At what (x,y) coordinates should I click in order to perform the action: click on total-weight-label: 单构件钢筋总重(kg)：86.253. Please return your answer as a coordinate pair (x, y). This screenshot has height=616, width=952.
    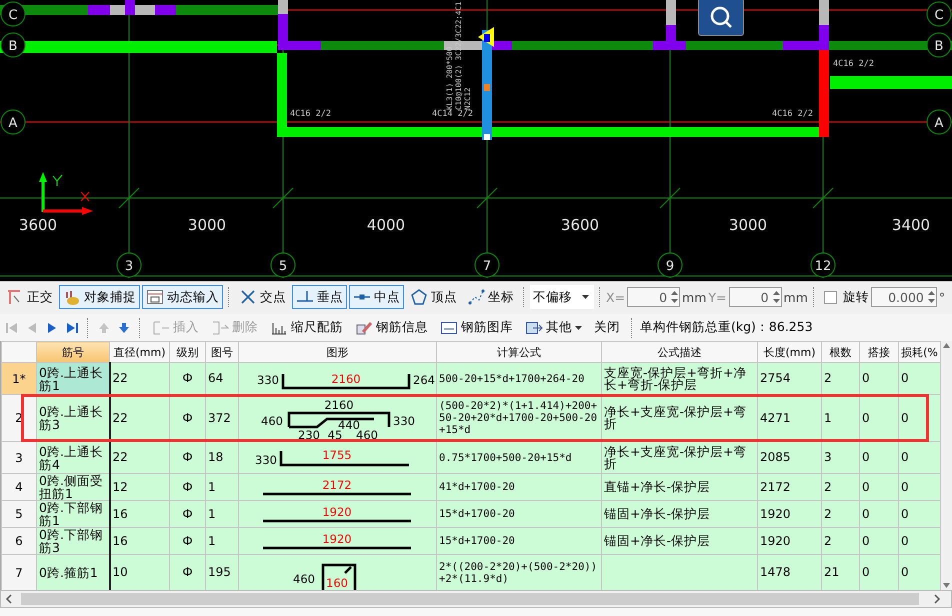
    Looking at the image, I should click on (726, 327).